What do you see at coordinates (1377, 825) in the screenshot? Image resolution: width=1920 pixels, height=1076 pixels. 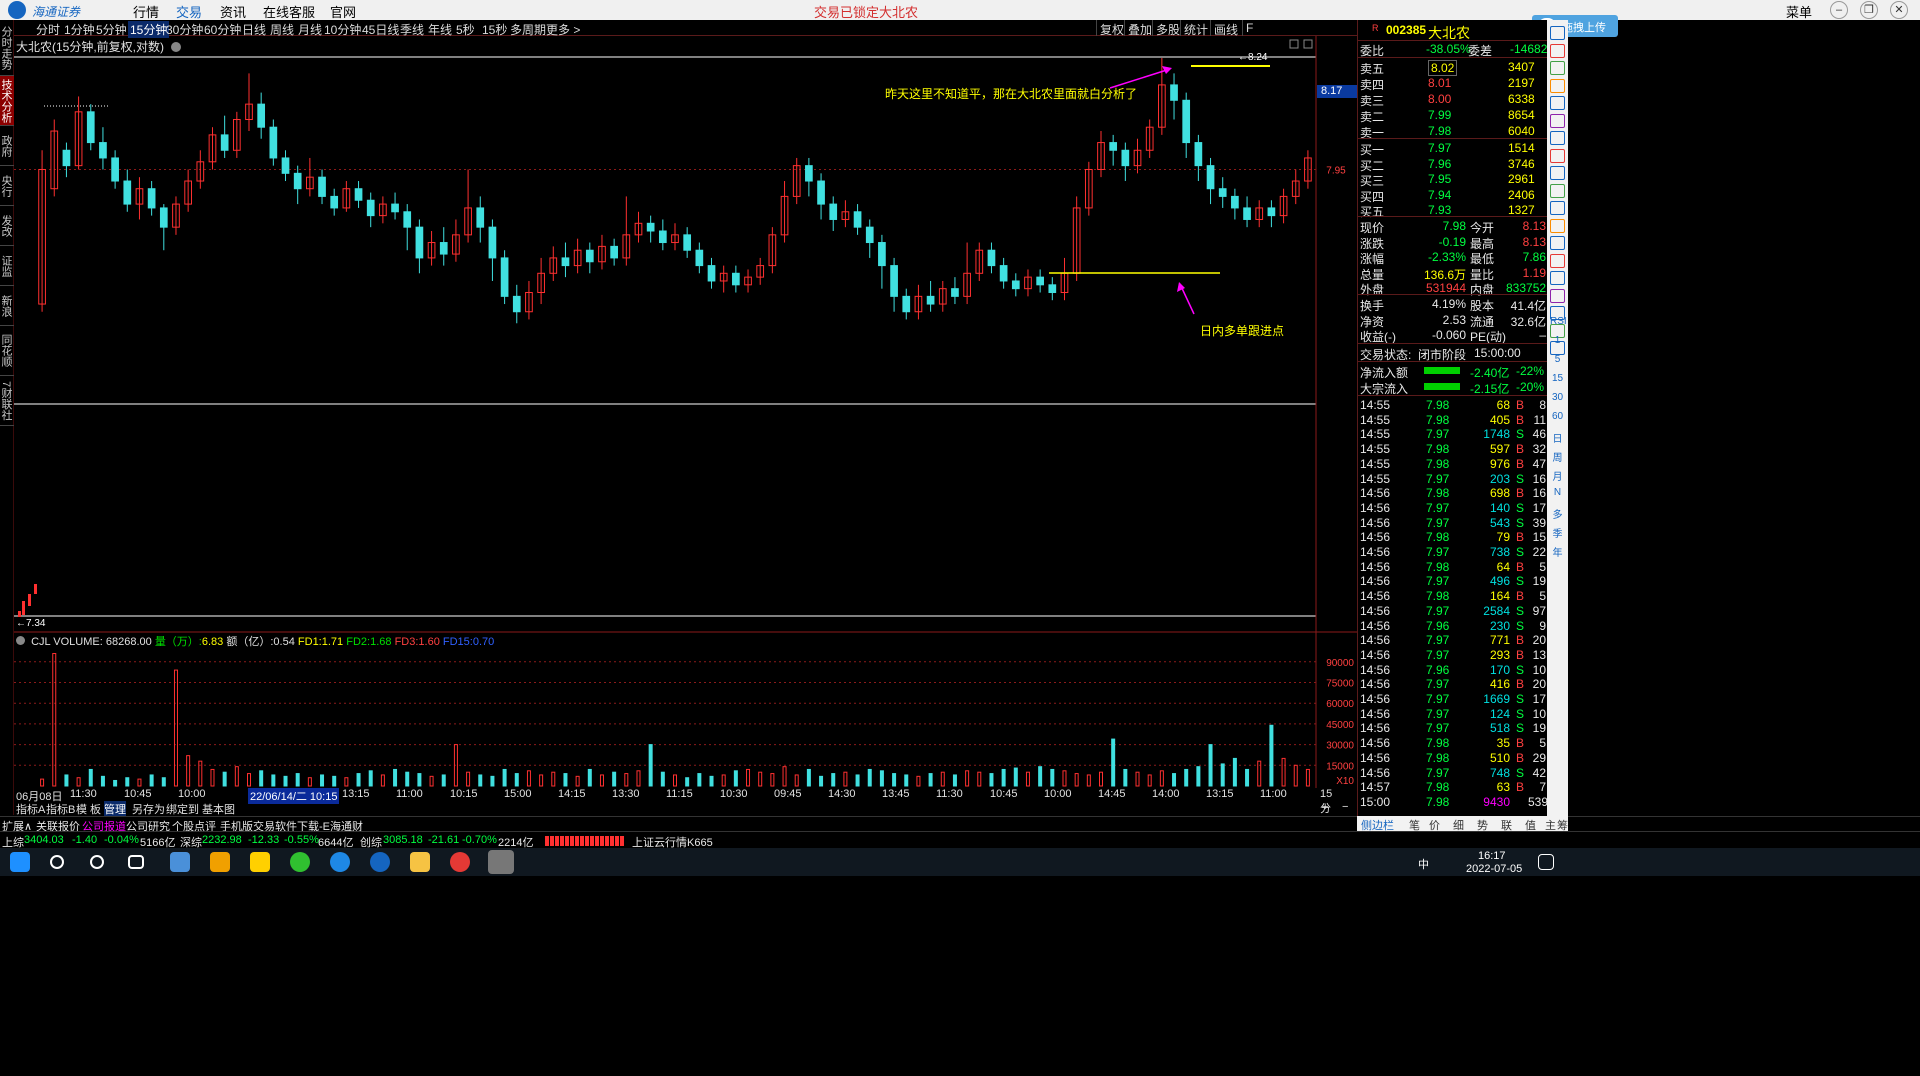 I see `panel-tab-0: 侧边栏` at bounding box center [1377, 825].